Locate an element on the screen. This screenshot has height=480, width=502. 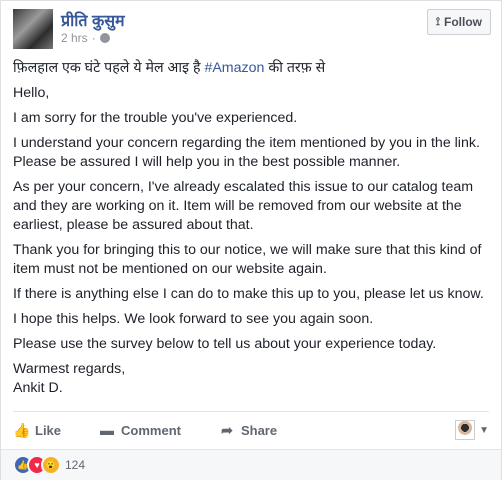
chevron-down-icon: ▼ is located at coordinates (484, 430).